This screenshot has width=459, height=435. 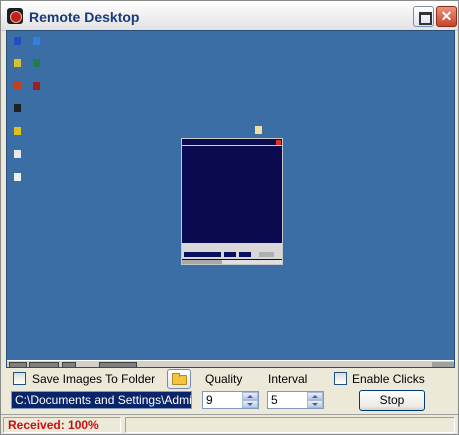 What do you see at coordinates (94, 379) in the screenshot?
I see `save-images-label: Save Images To Folder` at bounding box center [94, 379].